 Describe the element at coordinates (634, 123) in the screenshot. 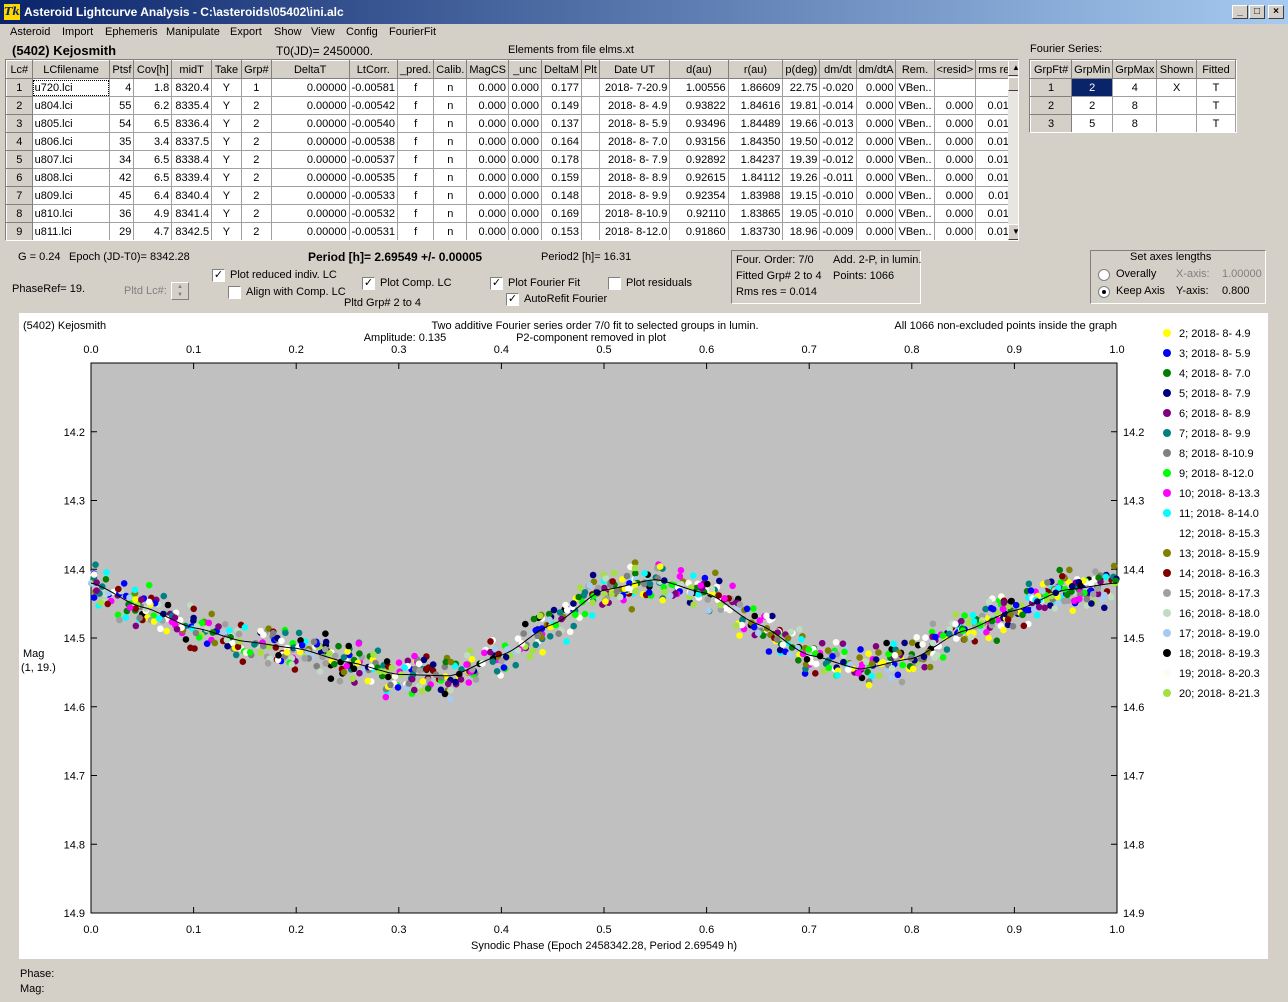

I see `table-cell: 2018- 8- 5.9` at that location.